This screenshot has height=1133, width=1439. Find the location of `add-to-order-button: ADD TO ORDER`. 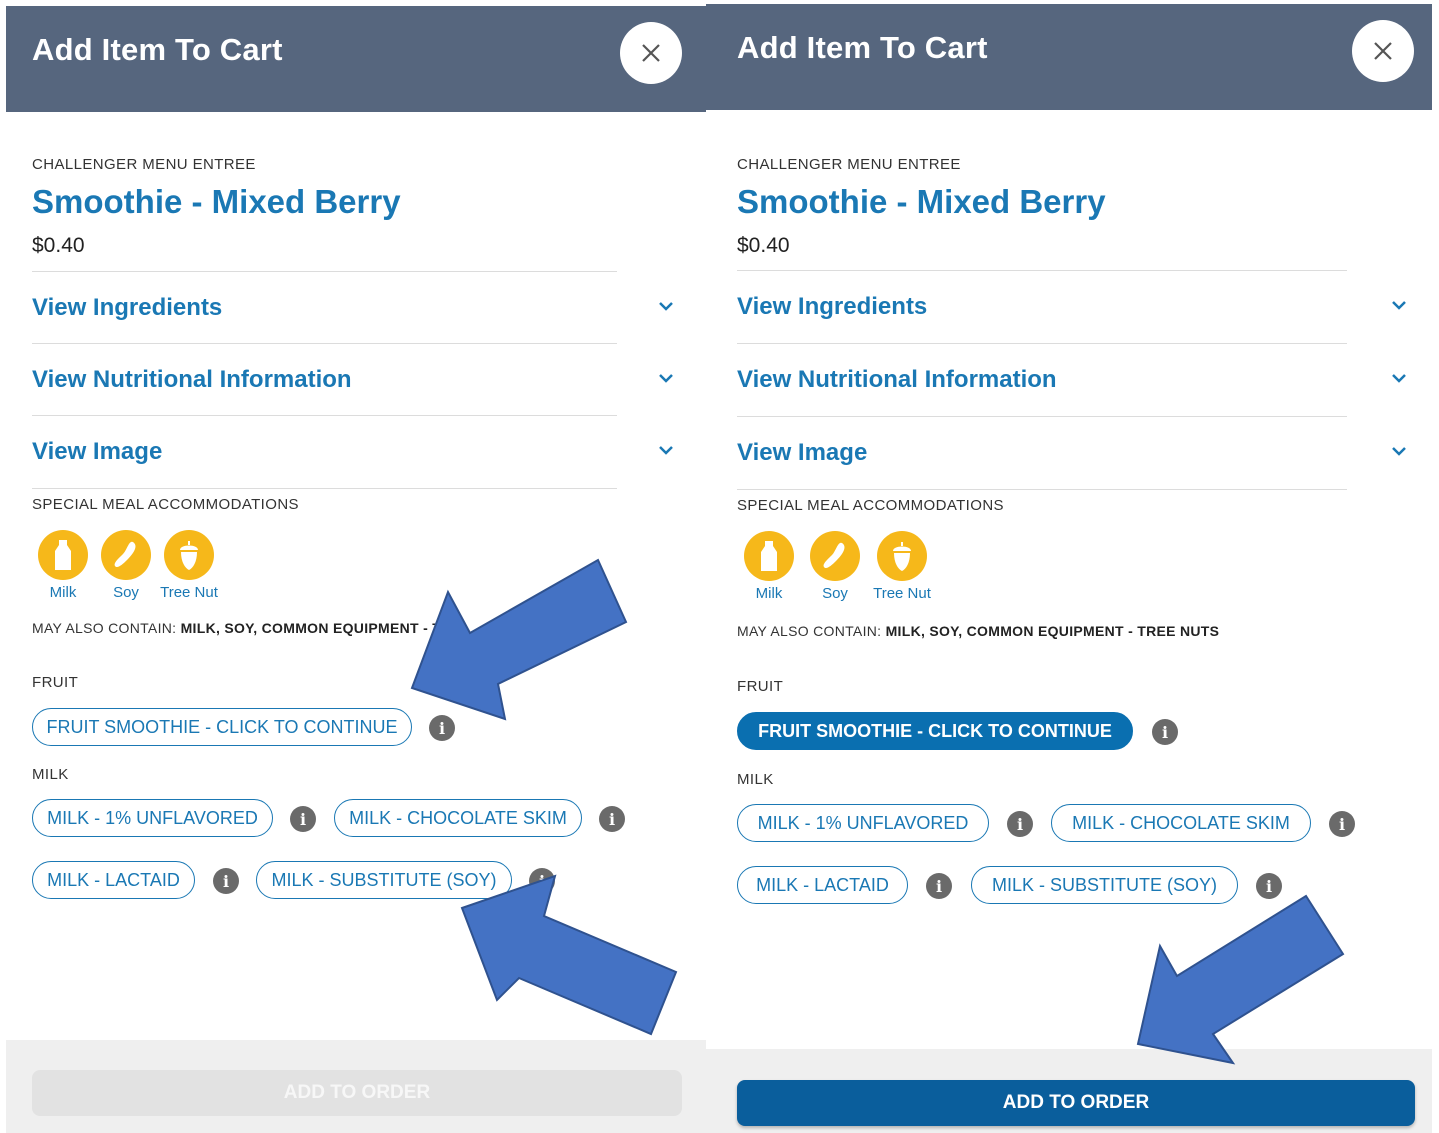

add-to-order-button: ADD TO ORDER is located at coordinates (1076, 1103).